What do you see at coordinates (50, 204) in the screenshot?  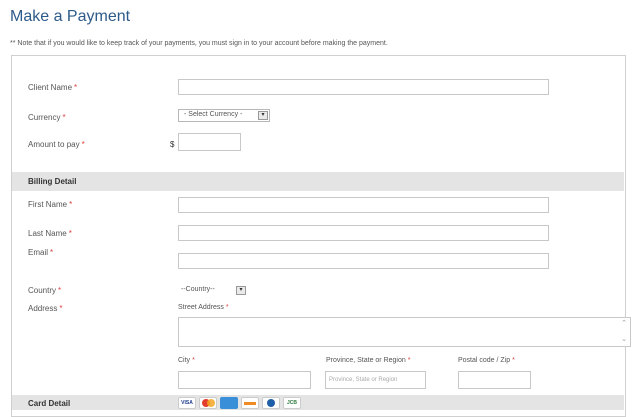 I see `first-name-label: First Name *` at bounding box center [50, 204].